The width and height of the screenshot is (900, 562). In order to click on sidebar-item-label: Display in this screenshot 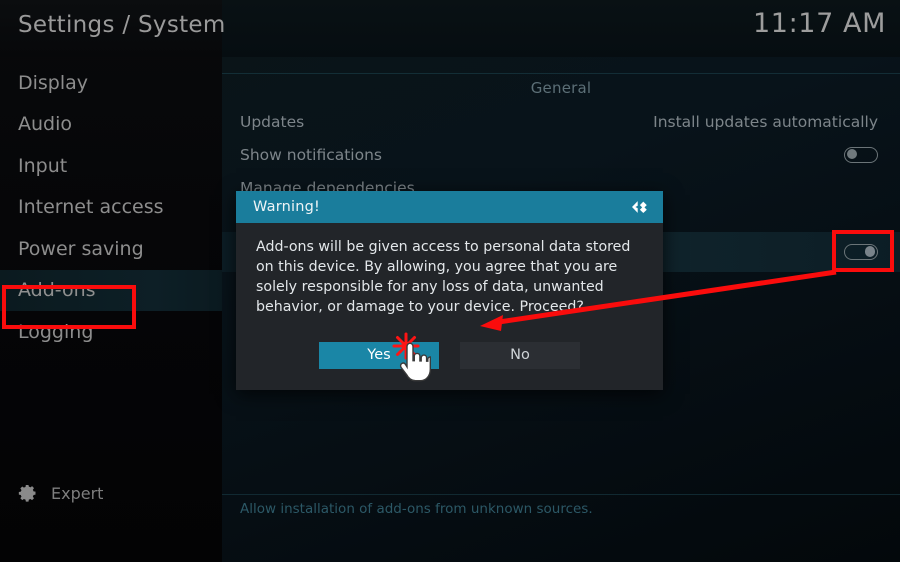, I will do `click(53, 82)`.